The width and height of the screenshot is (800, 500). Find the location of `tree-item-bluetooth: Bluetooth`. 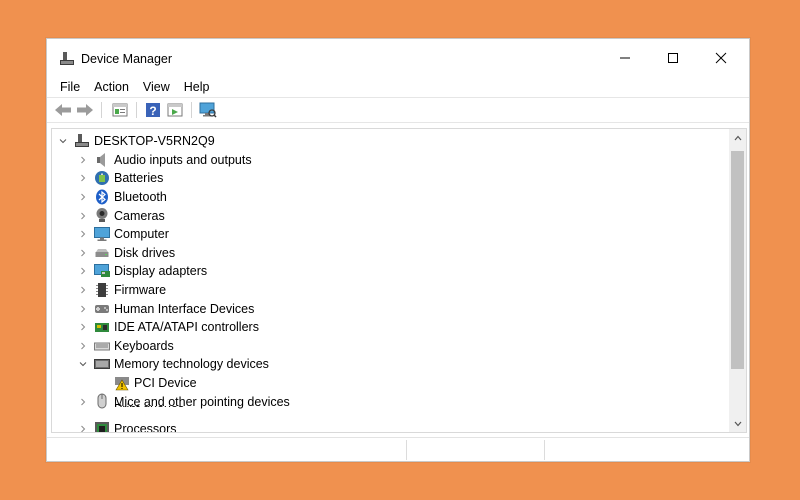

tree-item-bluetooth: Bluetooth is located at coordinates (390, 197).